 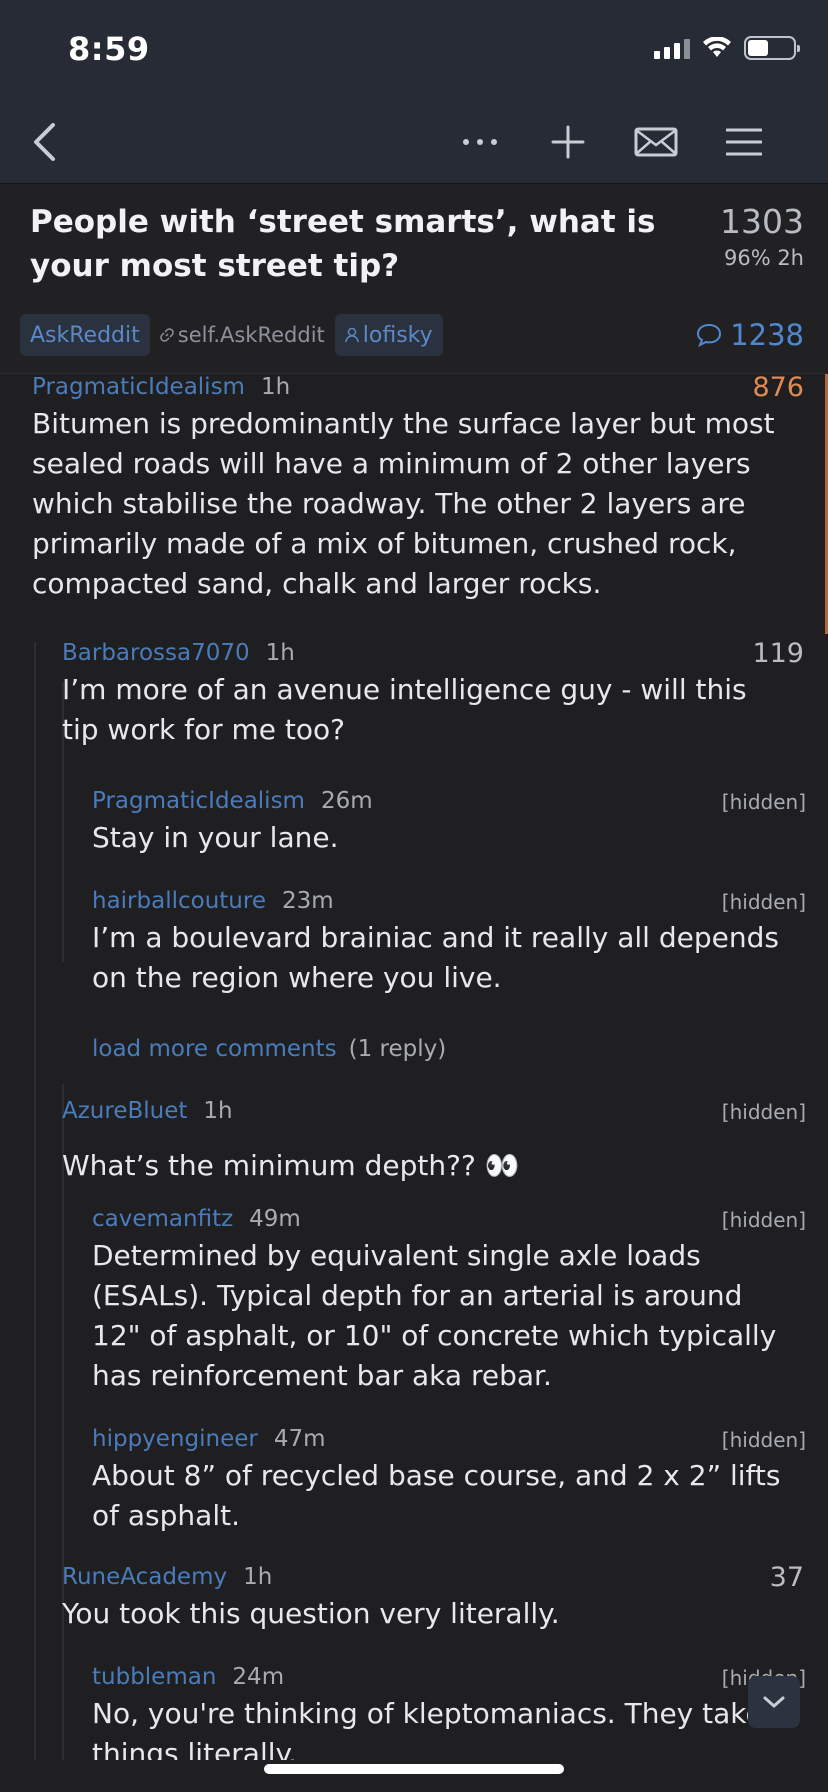 What do you see at coordinates (762, 221) in the screenshot?
I see `post-score: 1303` at bounding box center [762, 221].